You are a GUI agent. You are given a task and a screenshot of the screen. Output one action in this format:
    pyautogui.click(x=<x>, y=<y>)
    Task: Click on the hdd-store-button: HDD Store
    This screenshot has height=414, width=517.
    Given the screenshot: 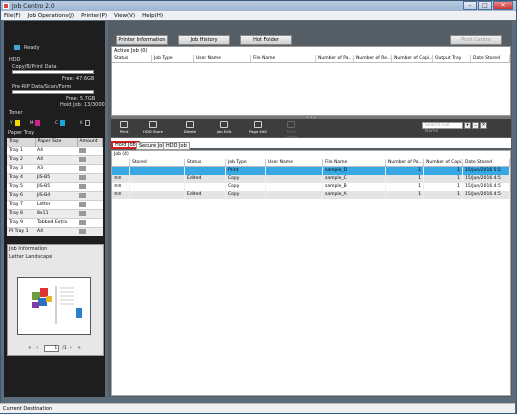 What is the action you would take?
    pyautogui.click(x=153, y=128)
    